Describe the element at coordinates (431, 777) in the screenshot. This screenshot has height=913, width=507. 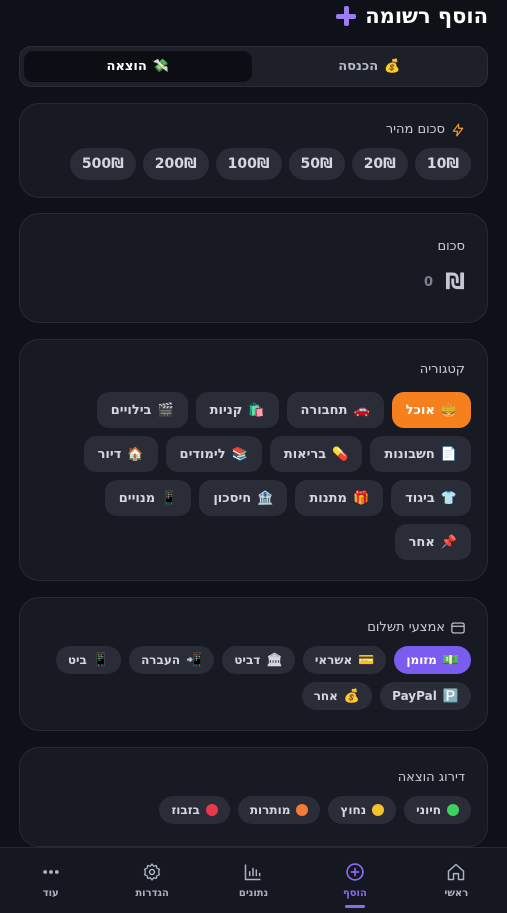
I see `rating-label: דירוג הוצאה` at that location.